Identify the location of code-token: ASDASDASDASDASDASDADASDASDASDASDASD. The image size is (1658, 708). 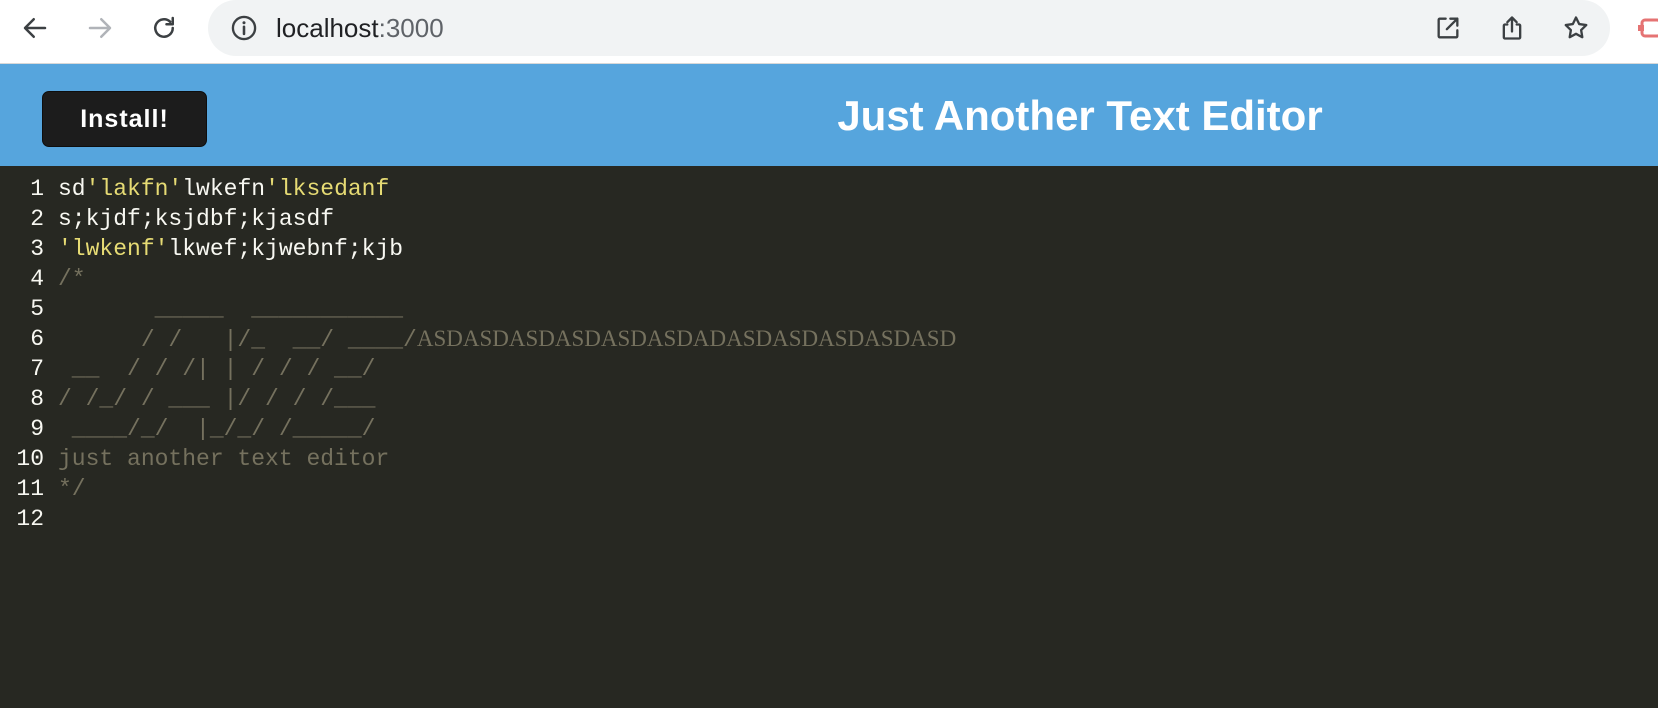
(686, 338).